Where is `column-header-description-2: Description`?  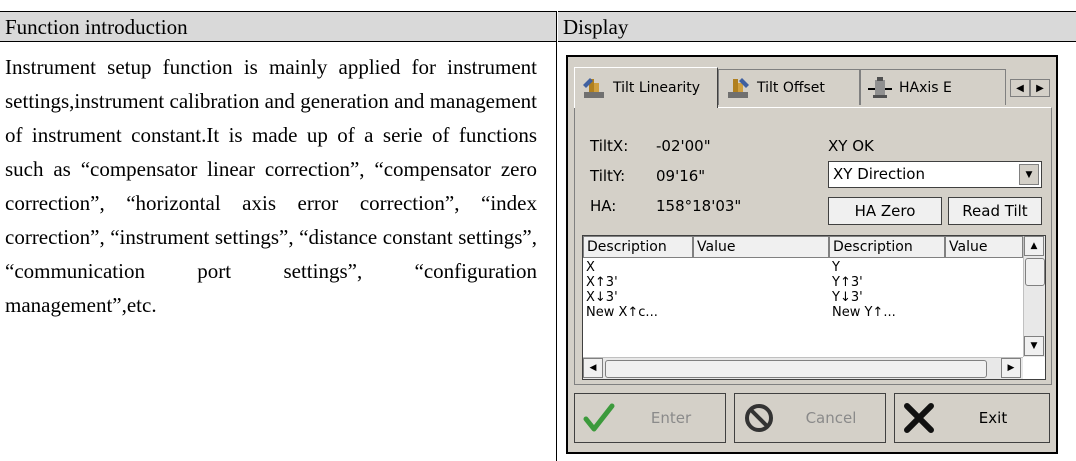 column-header-description-2: Description is located at coordinates (887, 247).